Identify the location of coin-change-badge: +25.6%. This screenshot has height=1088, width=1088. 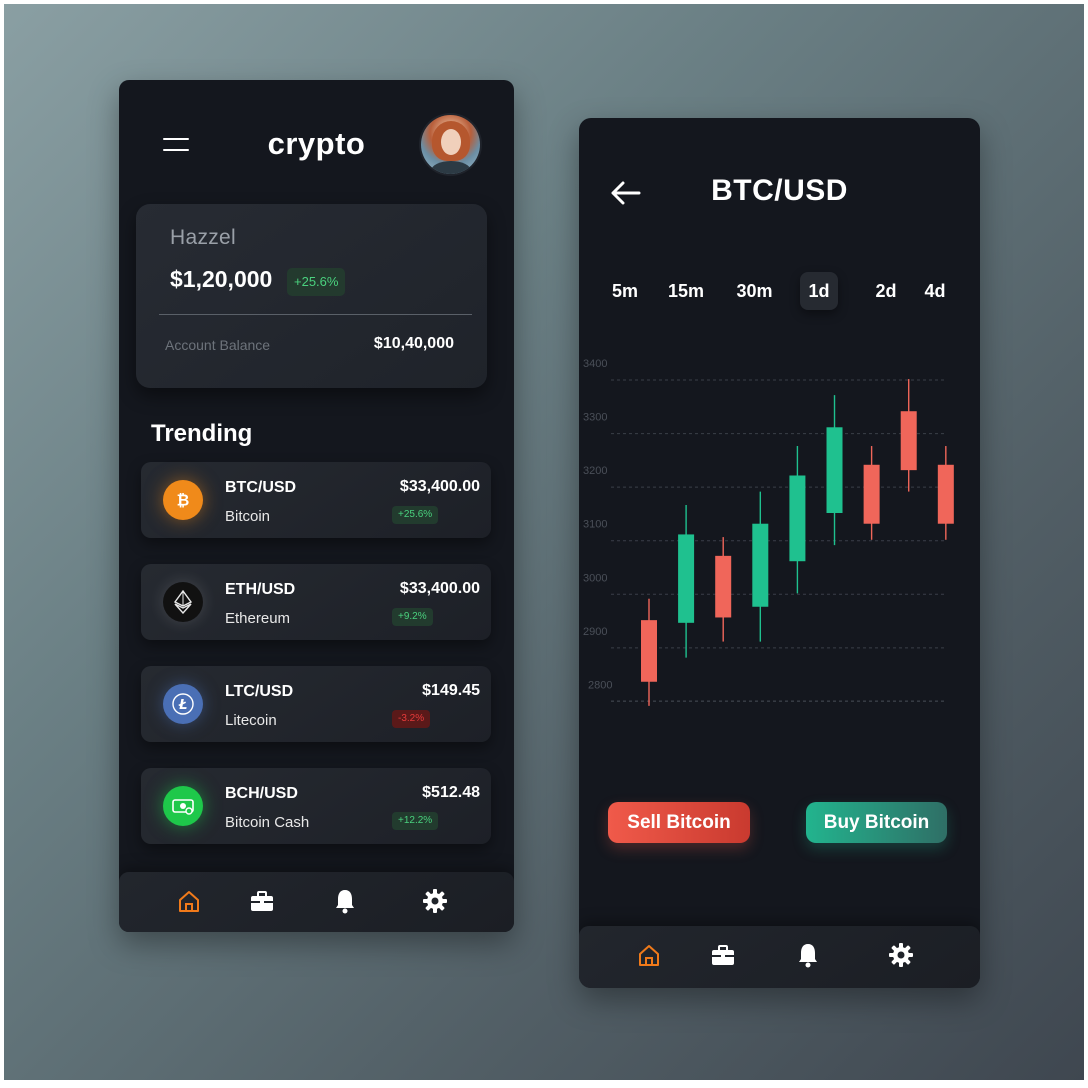
(415, 515).